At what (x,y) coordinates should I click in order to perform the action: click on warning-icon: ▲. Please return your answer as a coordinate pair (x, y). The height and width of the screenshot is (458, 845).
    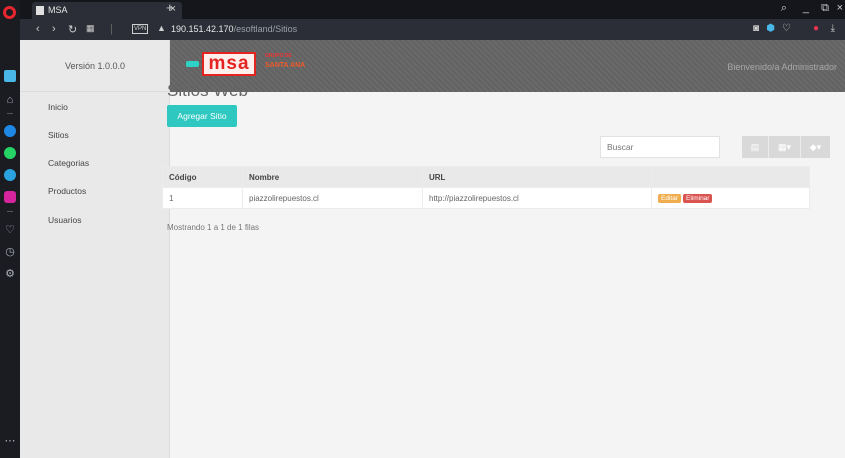
    Looking at the image, I should click on (161, 28).